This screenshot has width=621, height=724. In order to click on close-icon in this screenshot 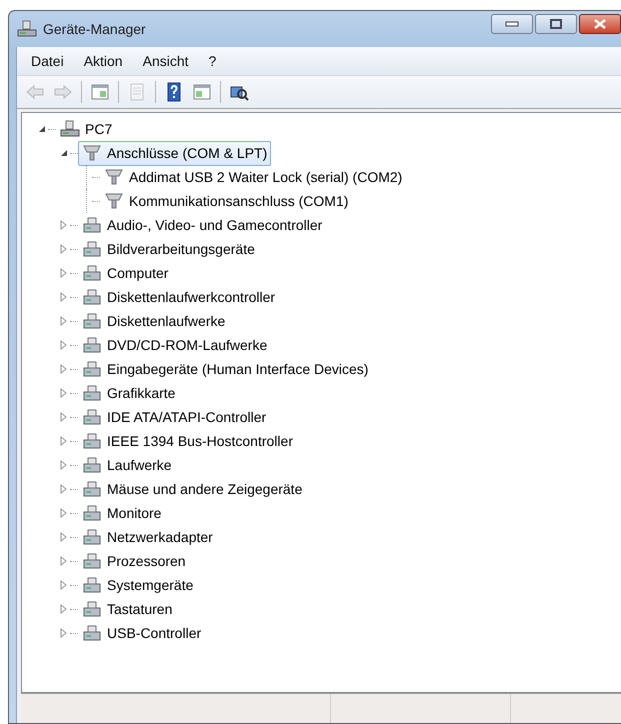, I will do `click(600, 24)`.